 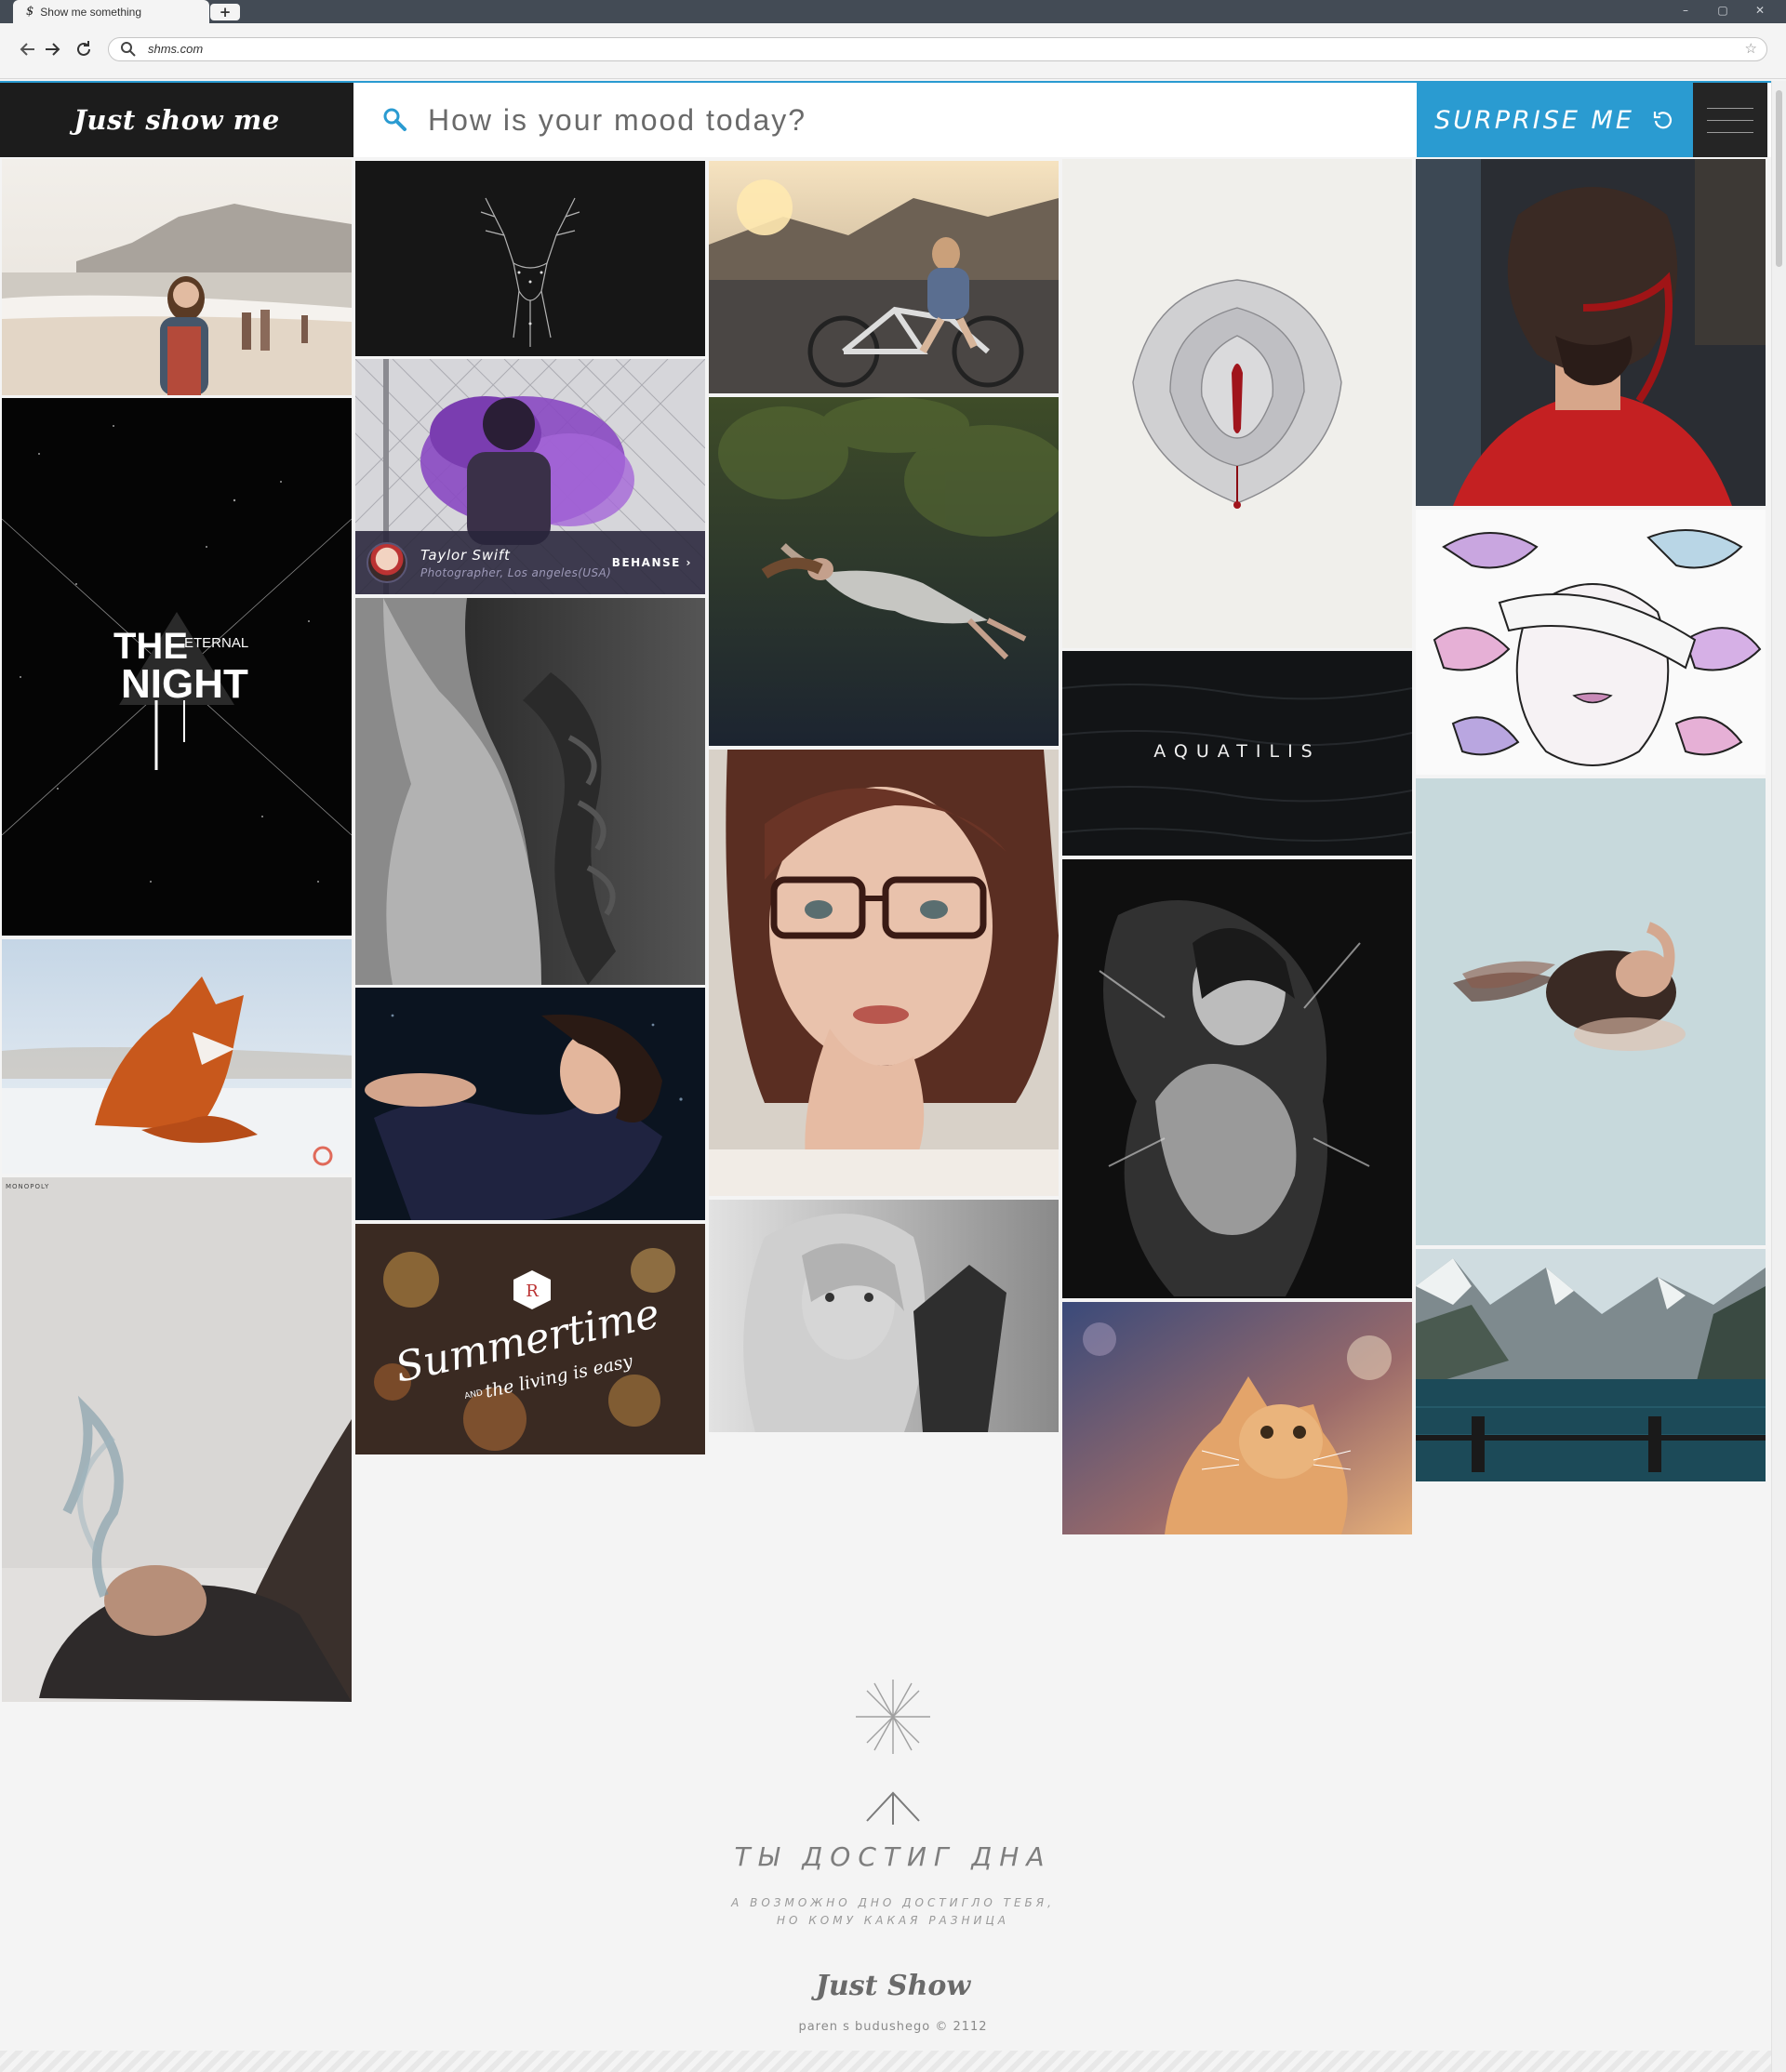 I want to click on image-kitten, so click(x=1237, y=1418).